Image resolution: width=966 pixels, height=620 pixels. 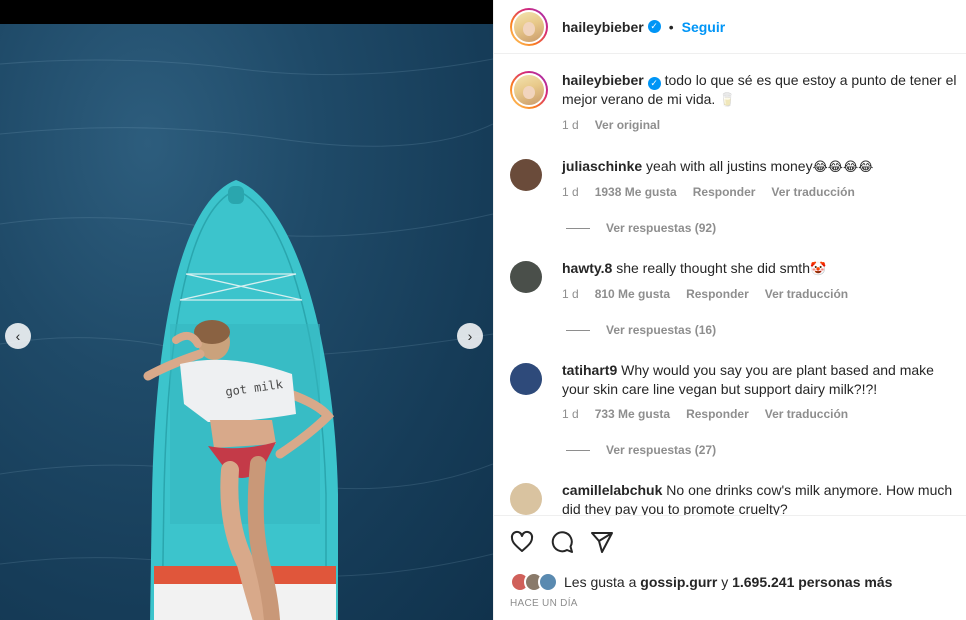 I want to click on heart-icon, so click(x=522, y=542).